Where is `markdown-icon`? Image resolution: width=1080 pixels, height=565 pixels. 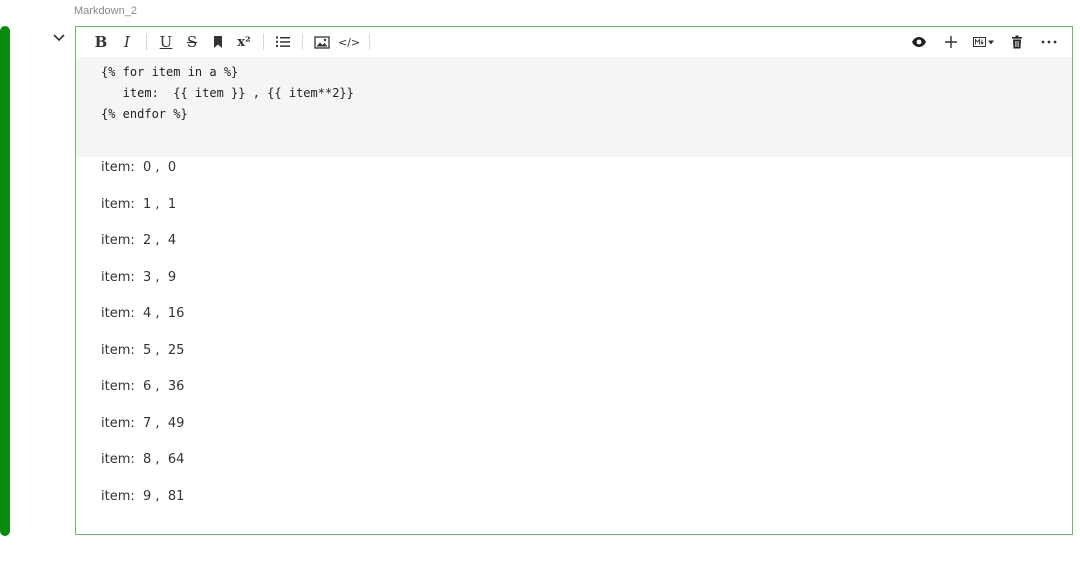
markdown-icon is located at coordinates (983, 42).